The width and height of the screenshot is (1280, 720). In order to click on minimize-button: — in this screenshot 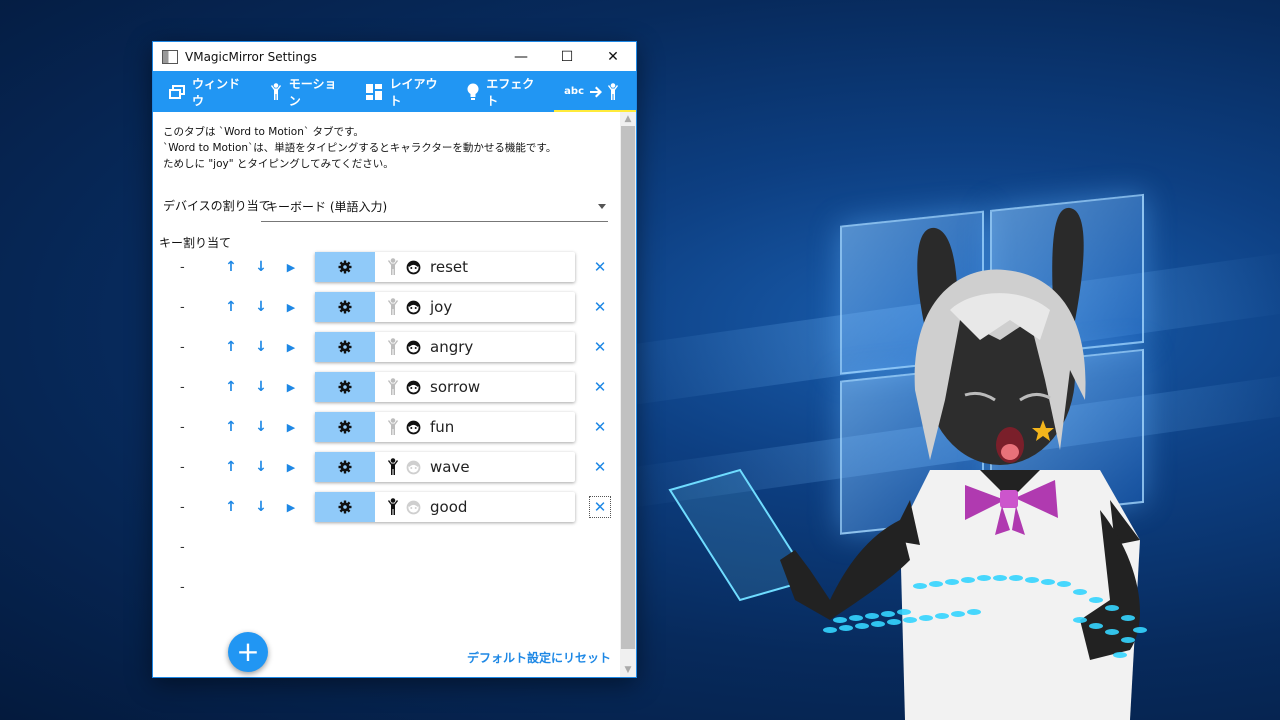, I will do `click(521, 56)`.